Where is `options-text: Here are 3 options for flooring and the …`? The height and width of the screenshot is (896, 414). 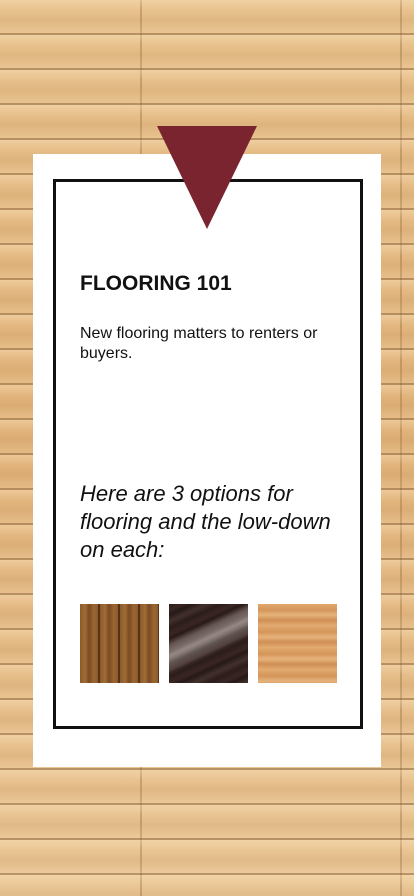
options-text: Here are 3 options for flooring and the … is located at coordinates (205, 521).